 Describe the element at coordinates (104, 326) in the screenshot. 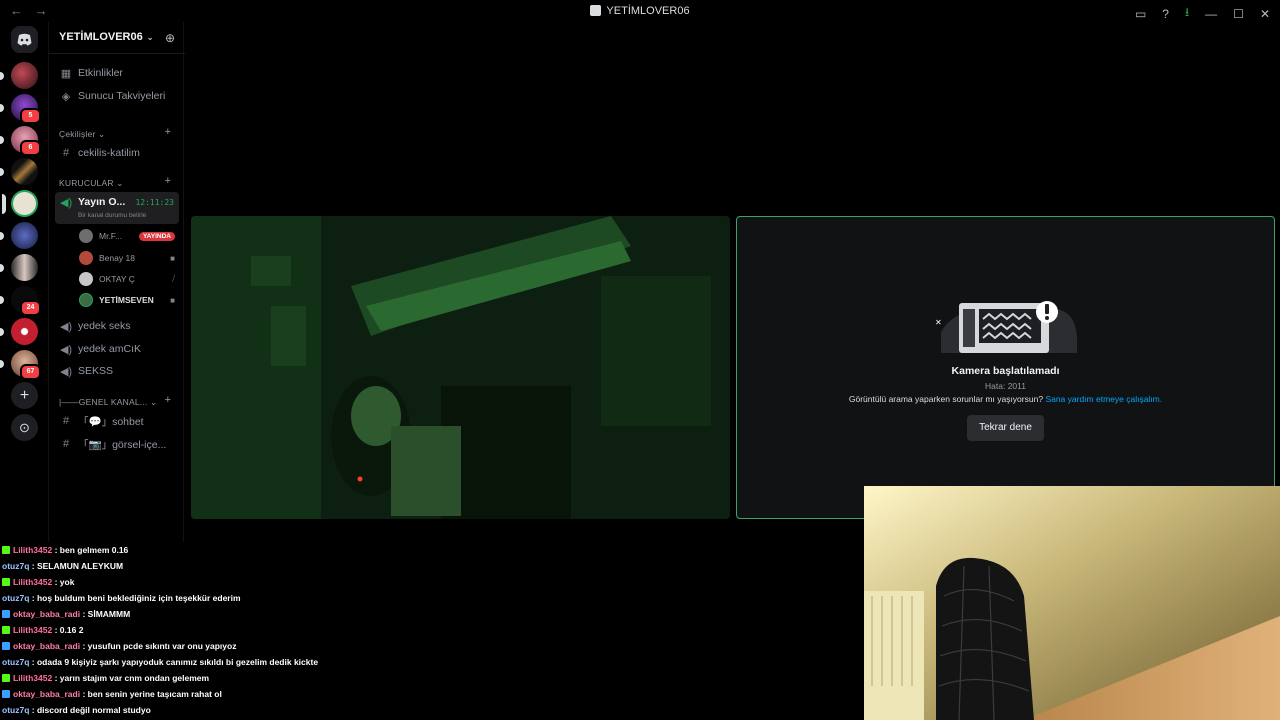

I see `channel-label: yedek seks` at that location.